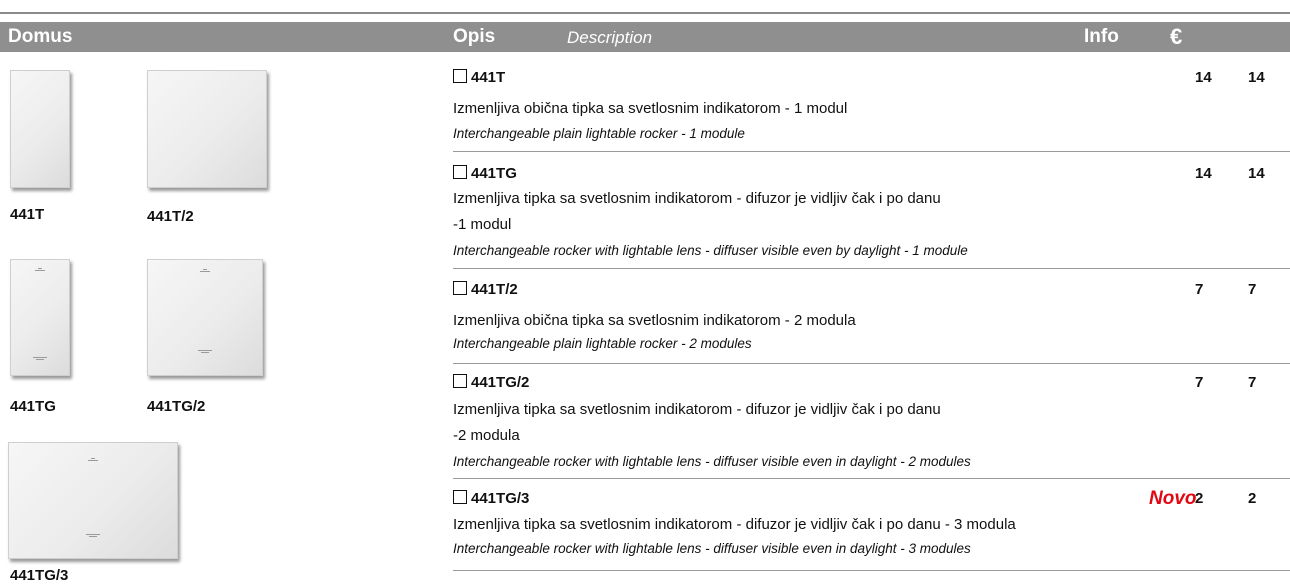 This screenshot has width=1290, height=586. Describe the element at coordinates (491, 382) in the screenshot. I see `product-code: 441TG/2` at that location.